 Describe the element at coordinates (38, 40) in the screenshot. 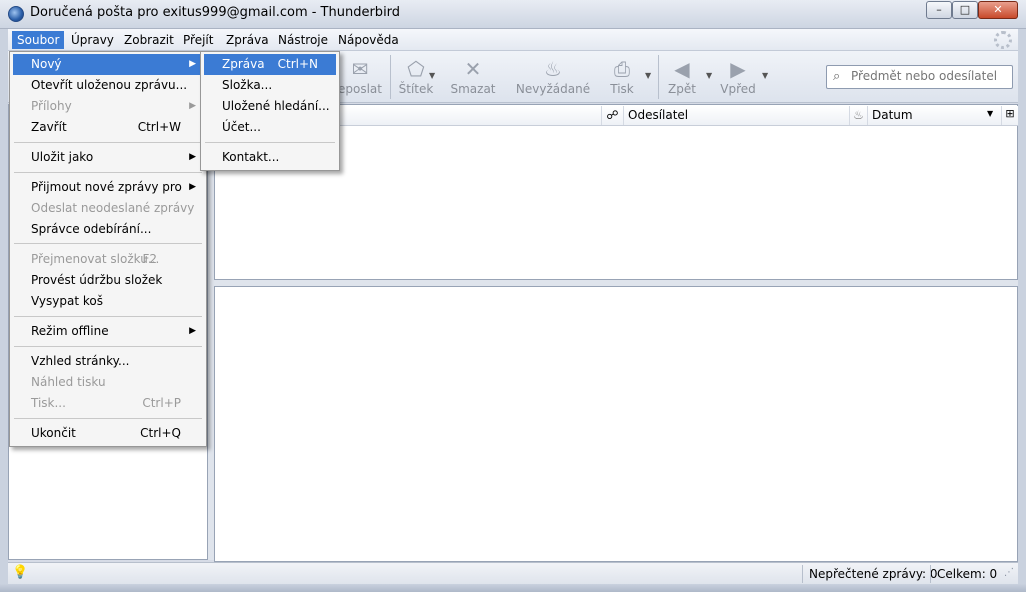

I see `menu-soubor: Soubor` at that location.